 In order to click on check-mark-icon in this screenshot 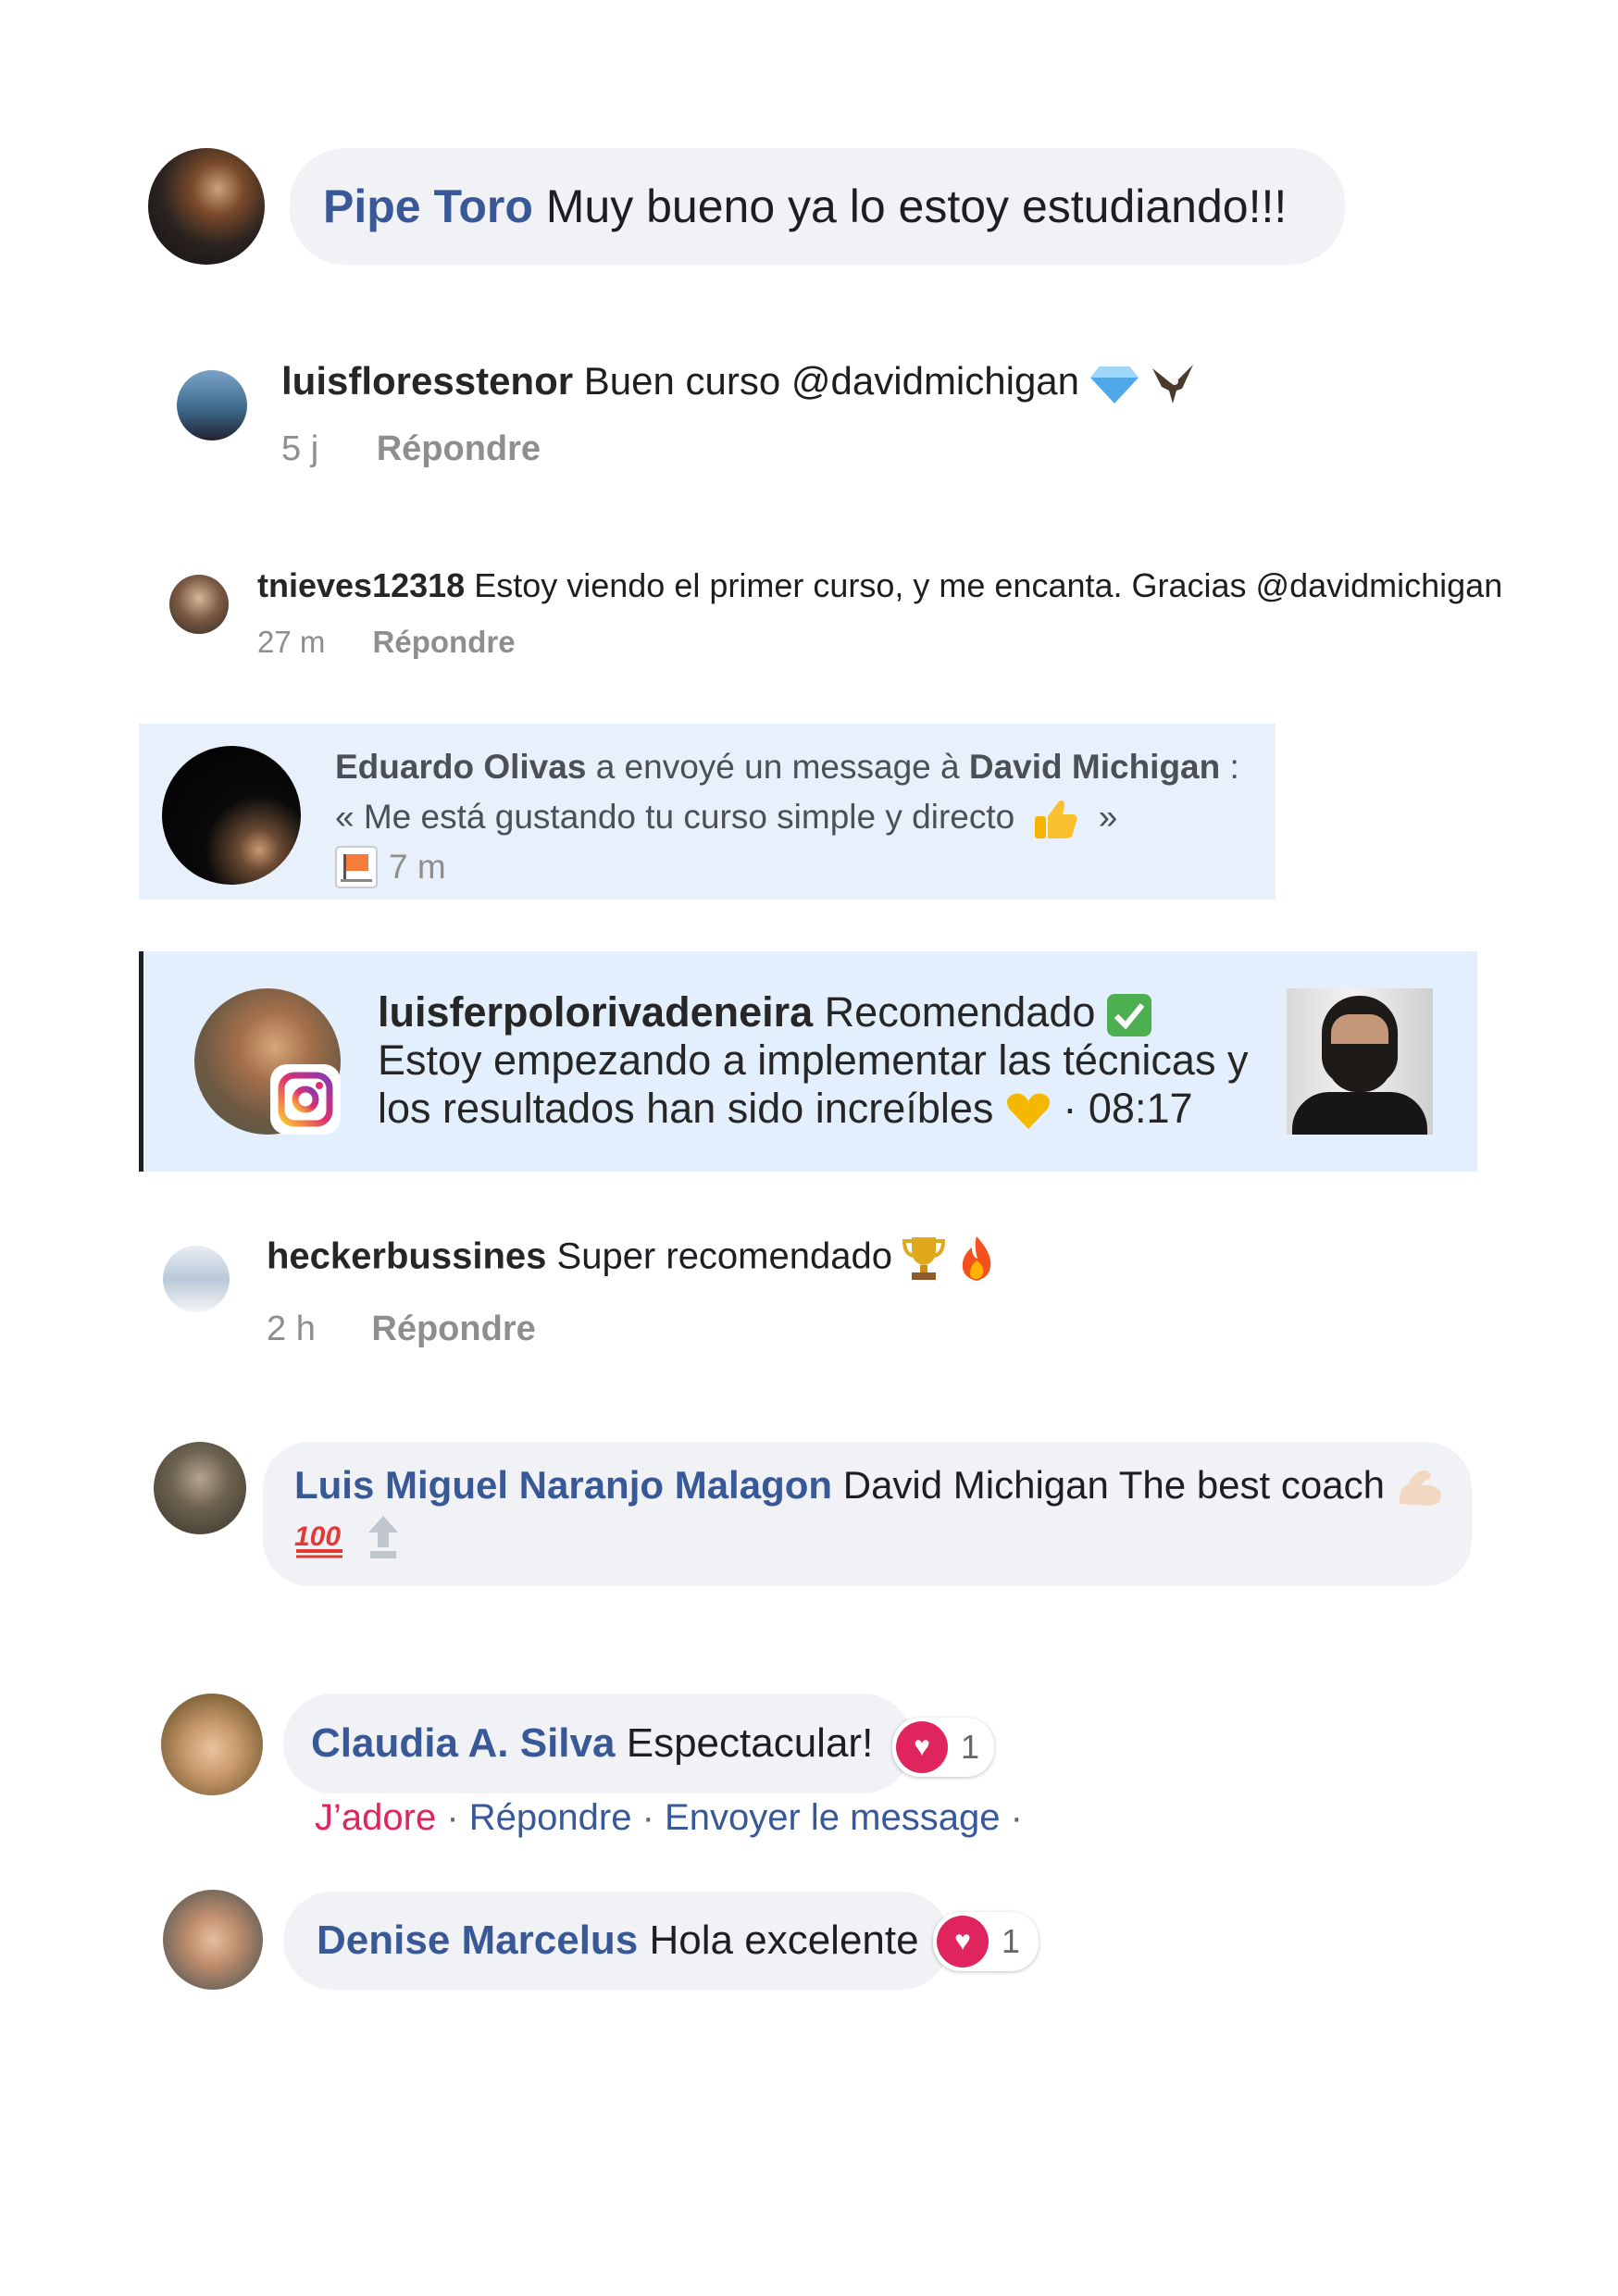, I will do `click(1128, 1016)`.